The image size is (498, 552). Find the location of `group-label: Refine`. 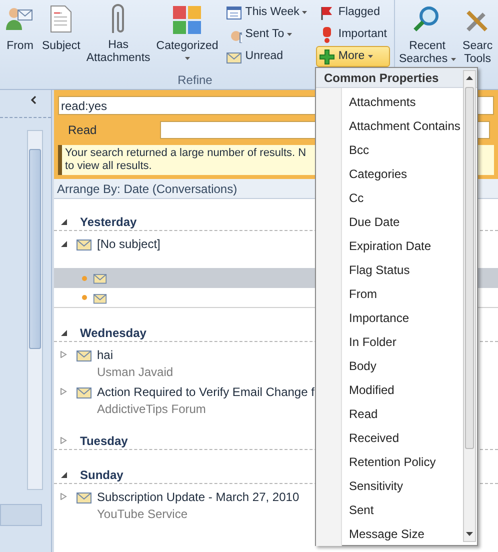

group-label: Refine is located at coordinates (195, 80).